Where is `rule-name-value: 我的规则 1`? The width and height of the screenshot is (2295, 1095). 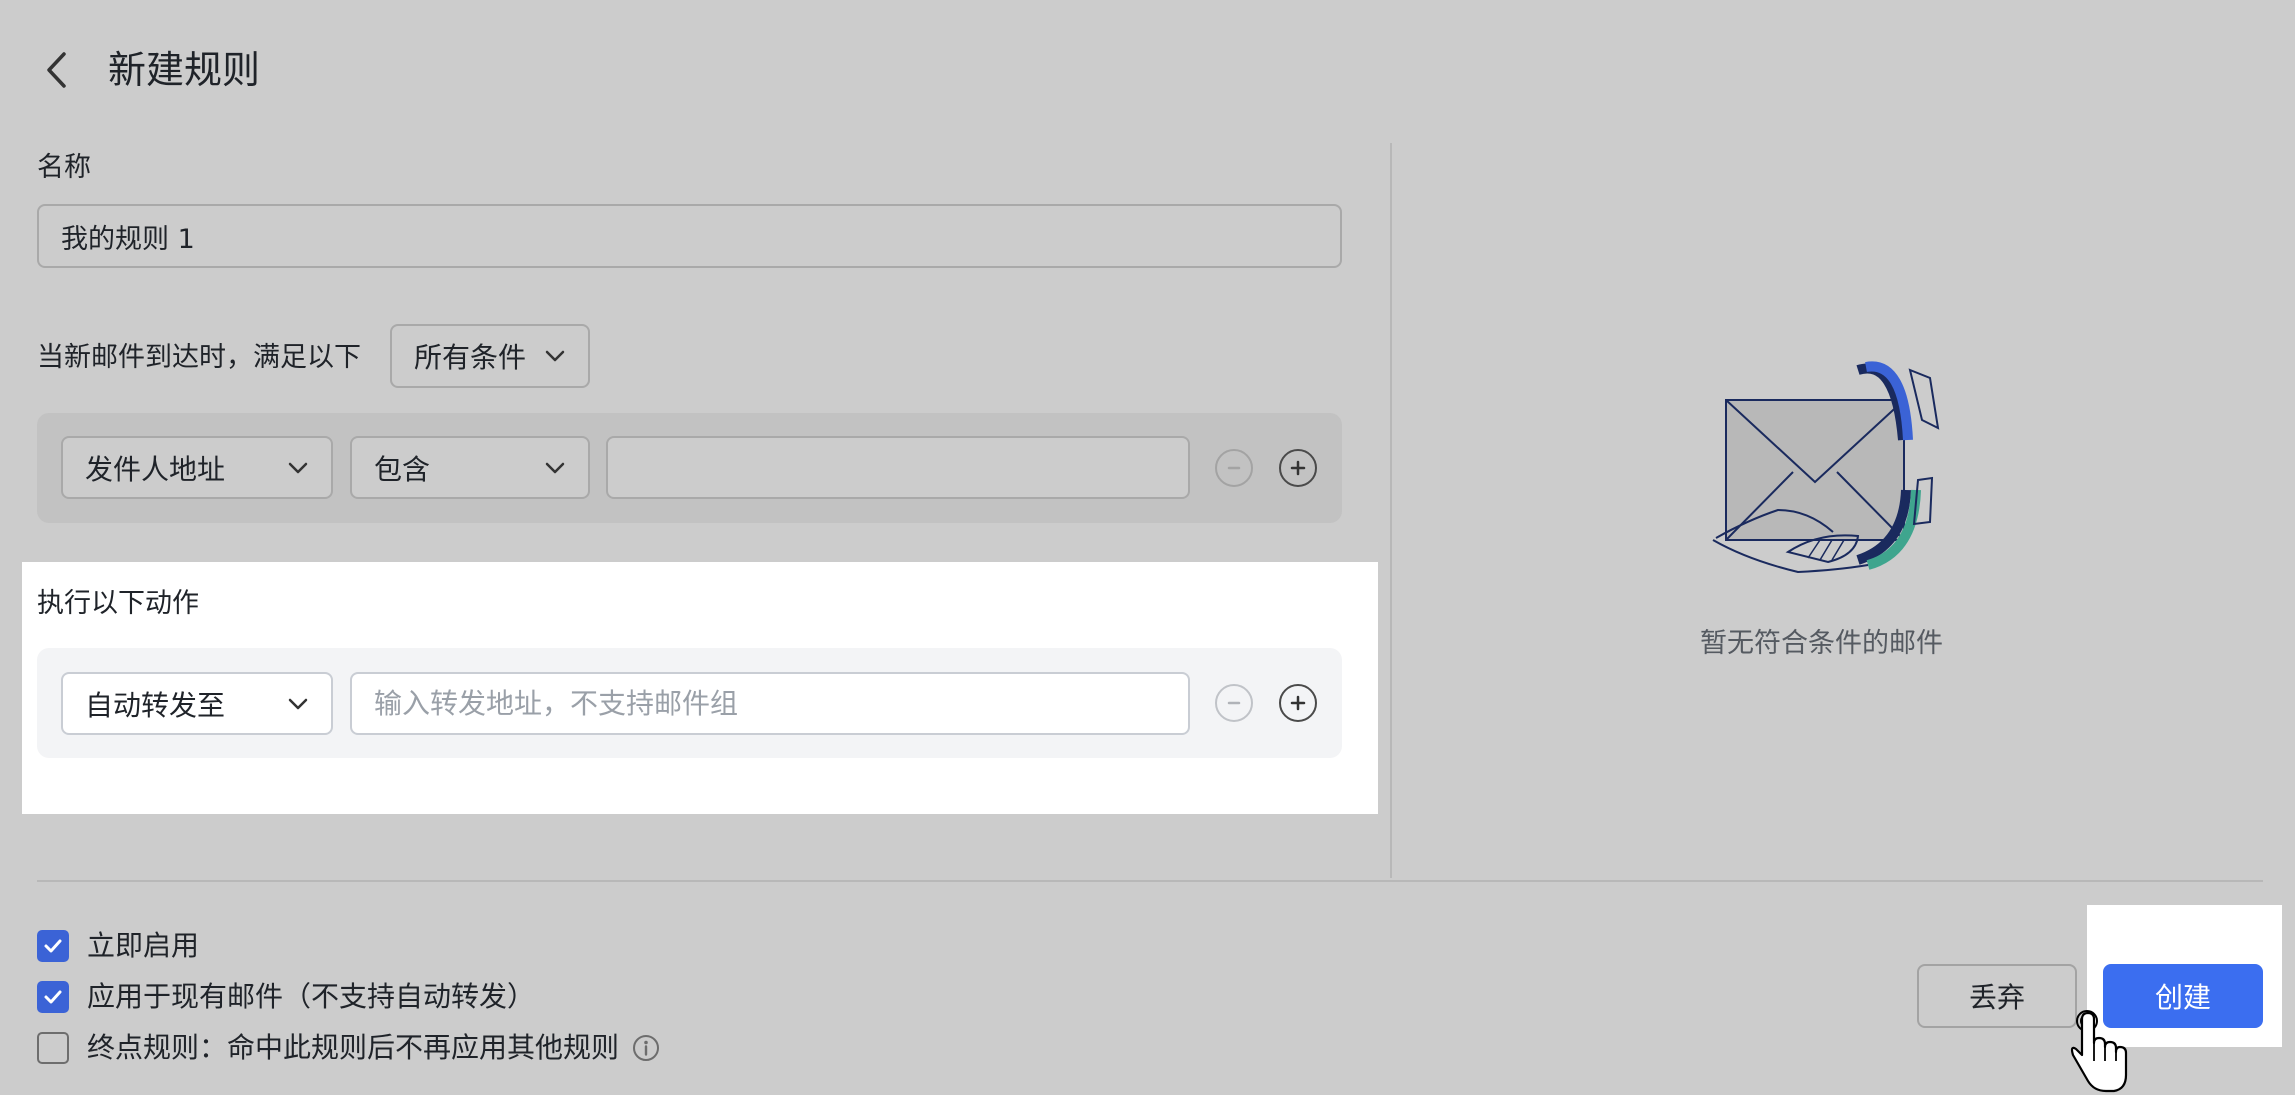
rule-name-value: 我的规则 1 is located at coordinates (128, 239).